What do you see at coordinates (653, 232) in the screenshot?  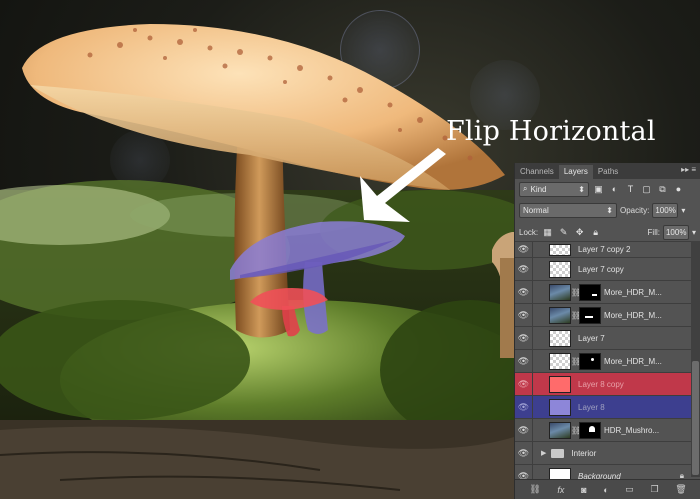 I see `fill-label: Fill:` at bounding box center [653, 232].